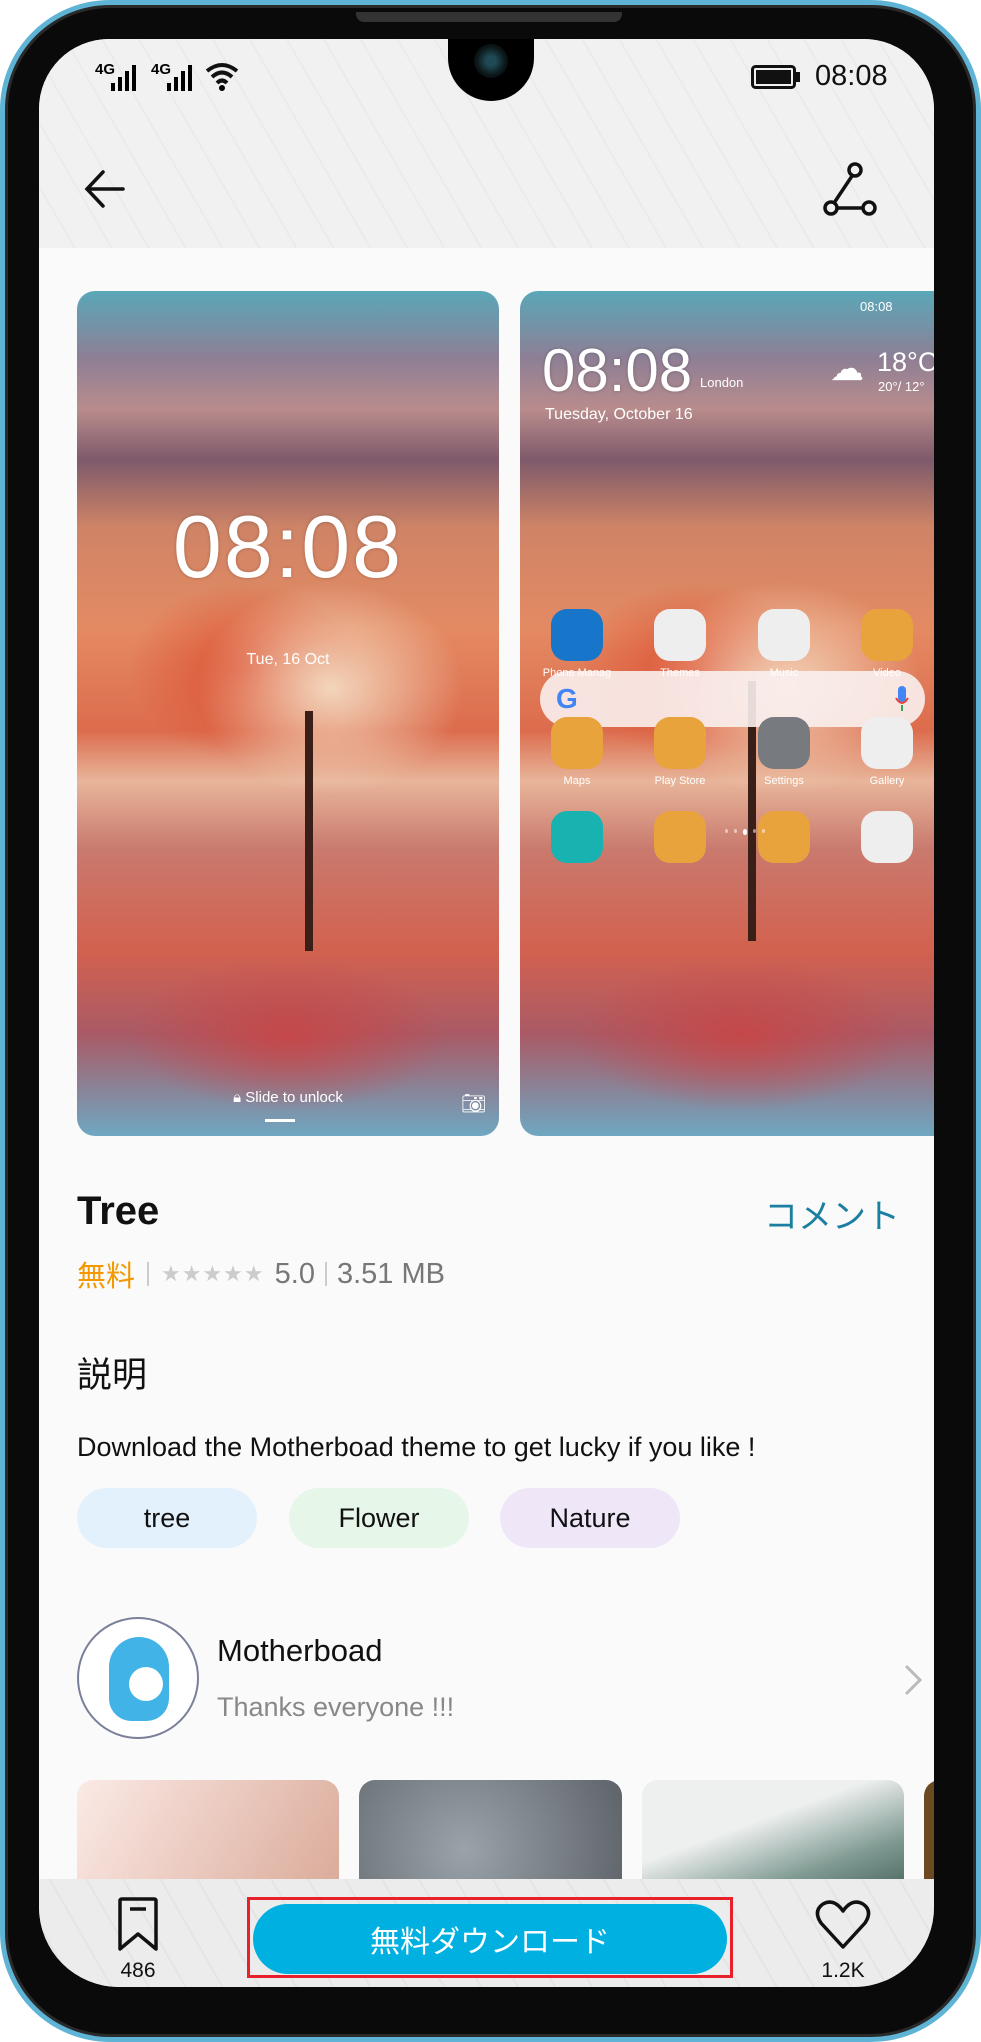 Image resolution: width=981 pixels, height=2042 pixels. Describe the element at coordinates (106, 1277) in the screenshot. I see `price: 無料` at that location.